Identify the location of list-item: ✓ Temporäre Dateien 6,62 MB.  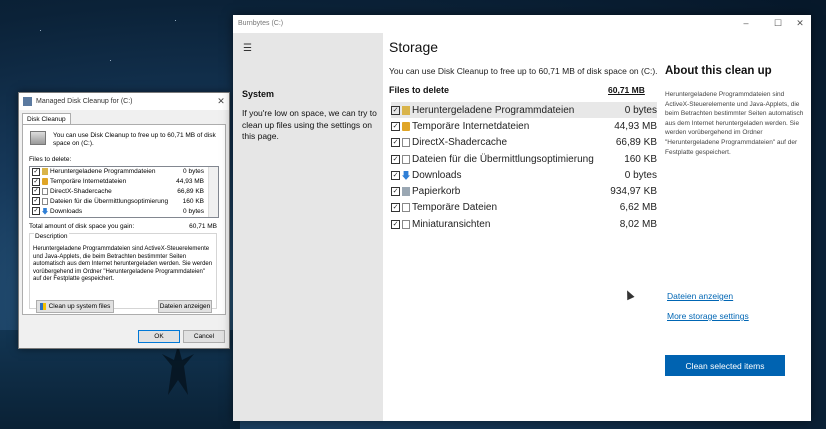
(524, 208).